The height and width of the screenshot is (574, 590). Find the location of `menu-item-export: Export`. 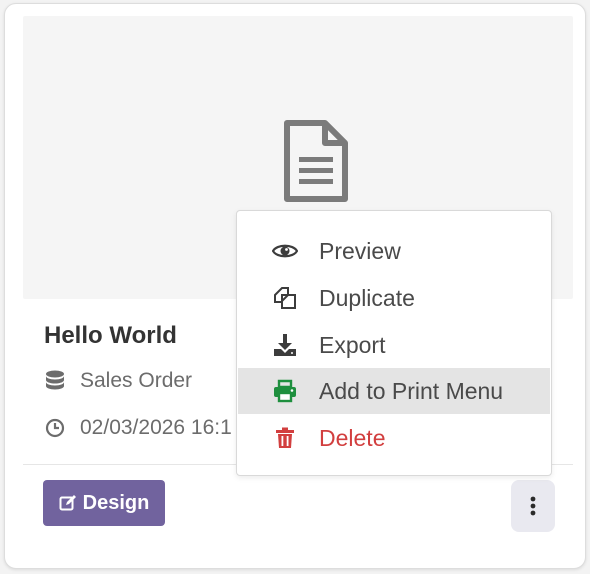

menu-item-export: Export is located at coordinates (394, 345).